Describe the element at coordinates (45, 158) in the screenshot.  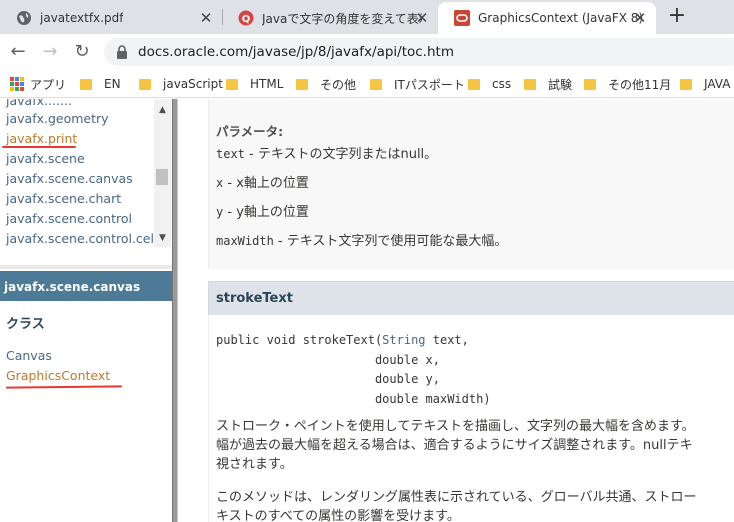
I see `package-link-scene: javafx.scene` at that location.